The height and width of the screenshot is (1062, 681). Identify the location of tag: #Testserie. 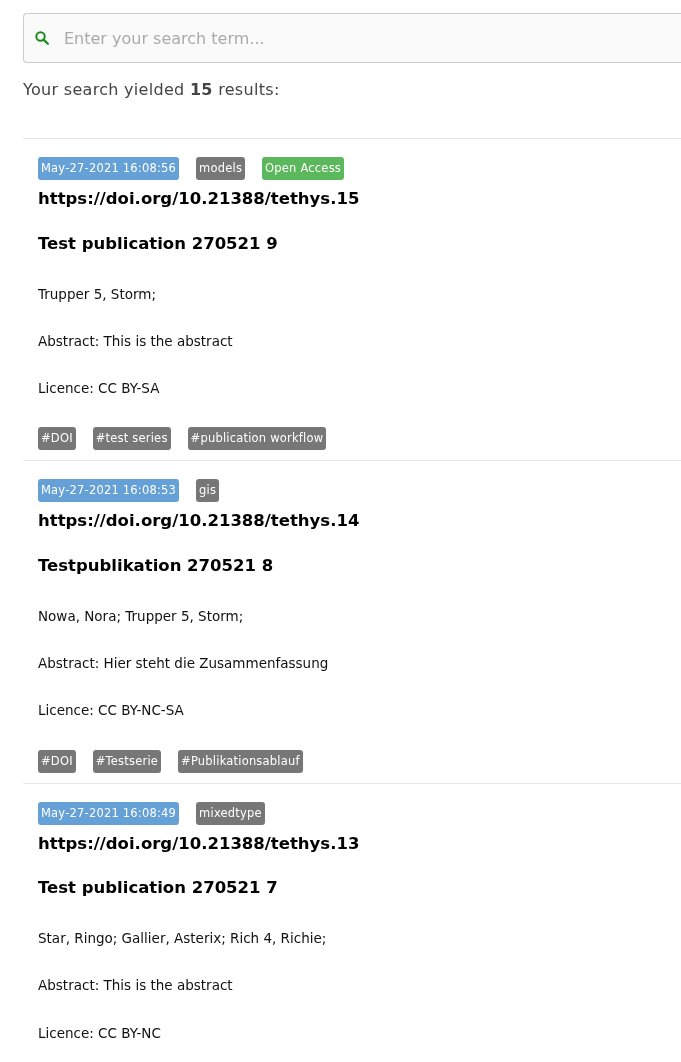
(127, 761).